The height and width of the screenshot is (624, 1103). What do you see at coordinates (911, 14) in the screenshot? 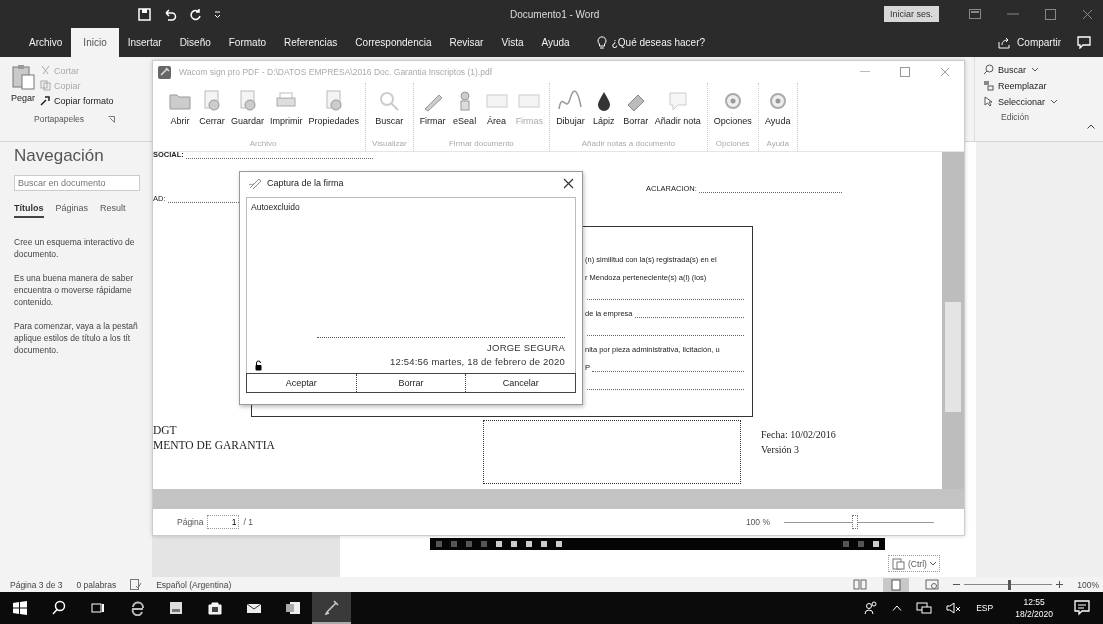
I see `sign-in-button: Iniciar ses.` at bounding box center [911, 14].